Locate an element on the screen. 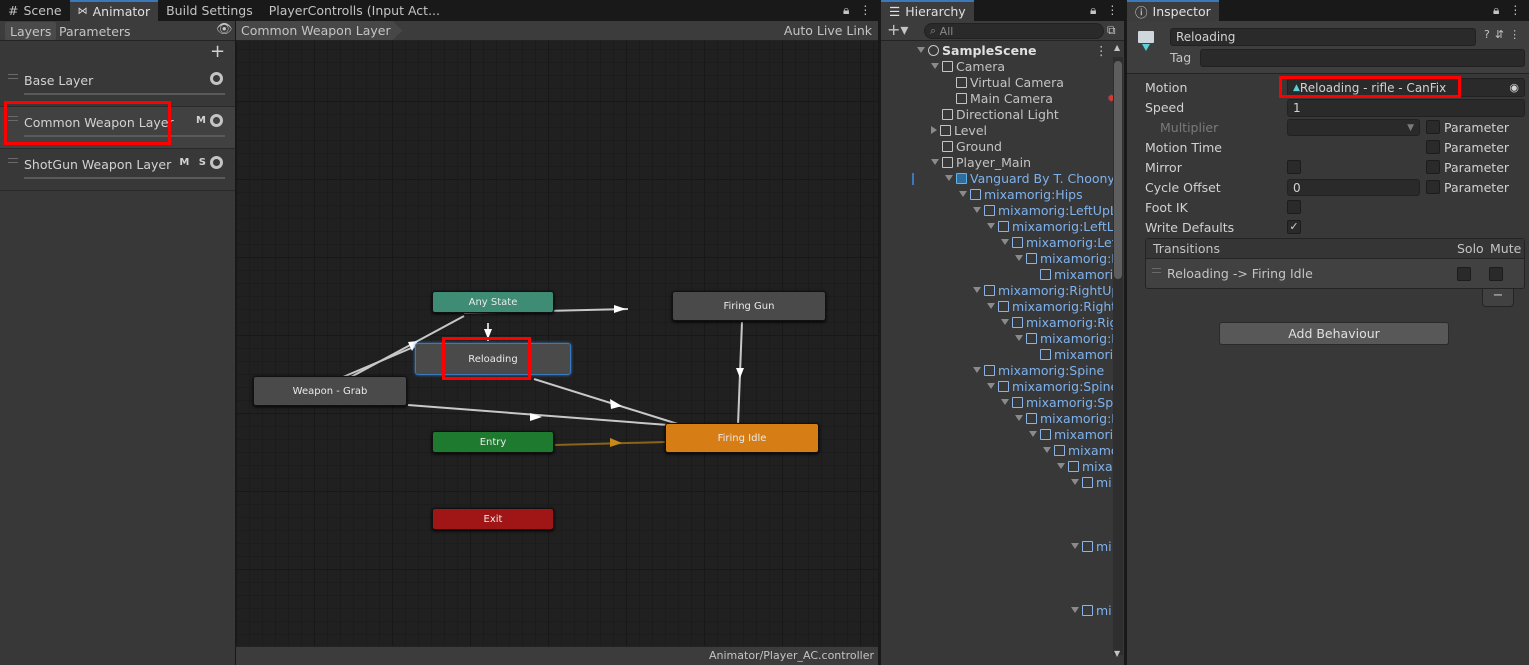  solo-checkbox is located at coordinates (1464, 274).